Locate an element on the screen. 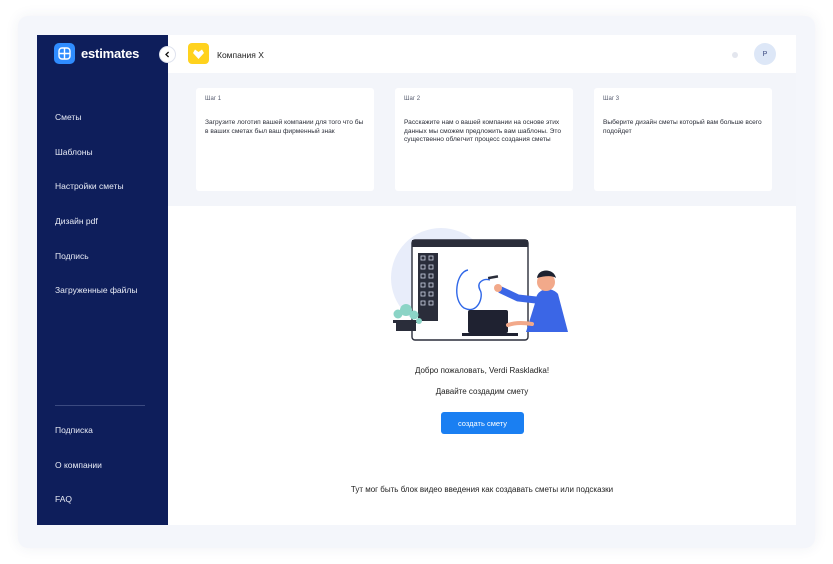  sidebar-item-faq: FAQ is located at coordinates (63, 499).